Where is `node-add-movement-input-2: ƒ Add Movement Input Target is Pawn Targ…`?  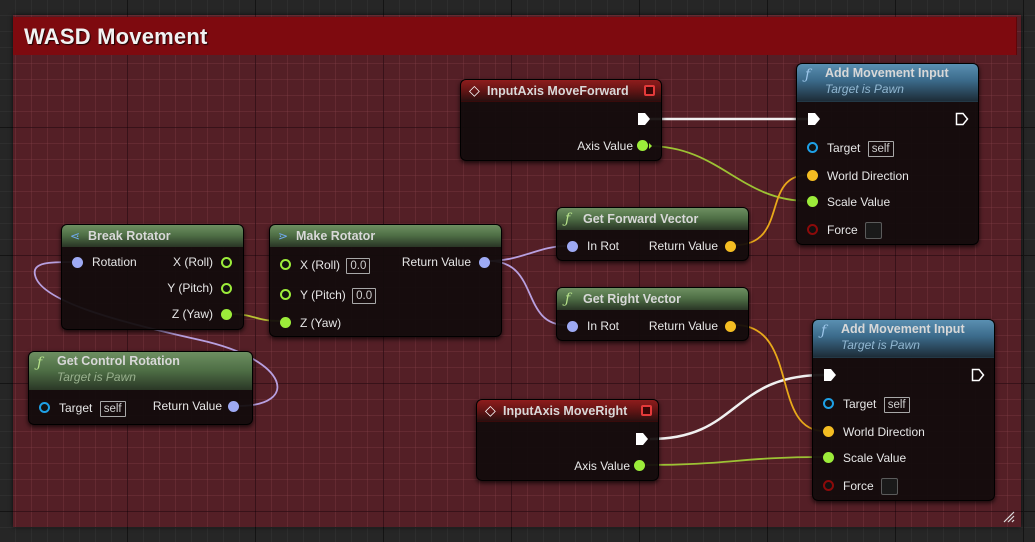
node-add-movement-input-2: ƒ Add Movement Input Target is Pawn Targ… is located at coordinates (903, 410).